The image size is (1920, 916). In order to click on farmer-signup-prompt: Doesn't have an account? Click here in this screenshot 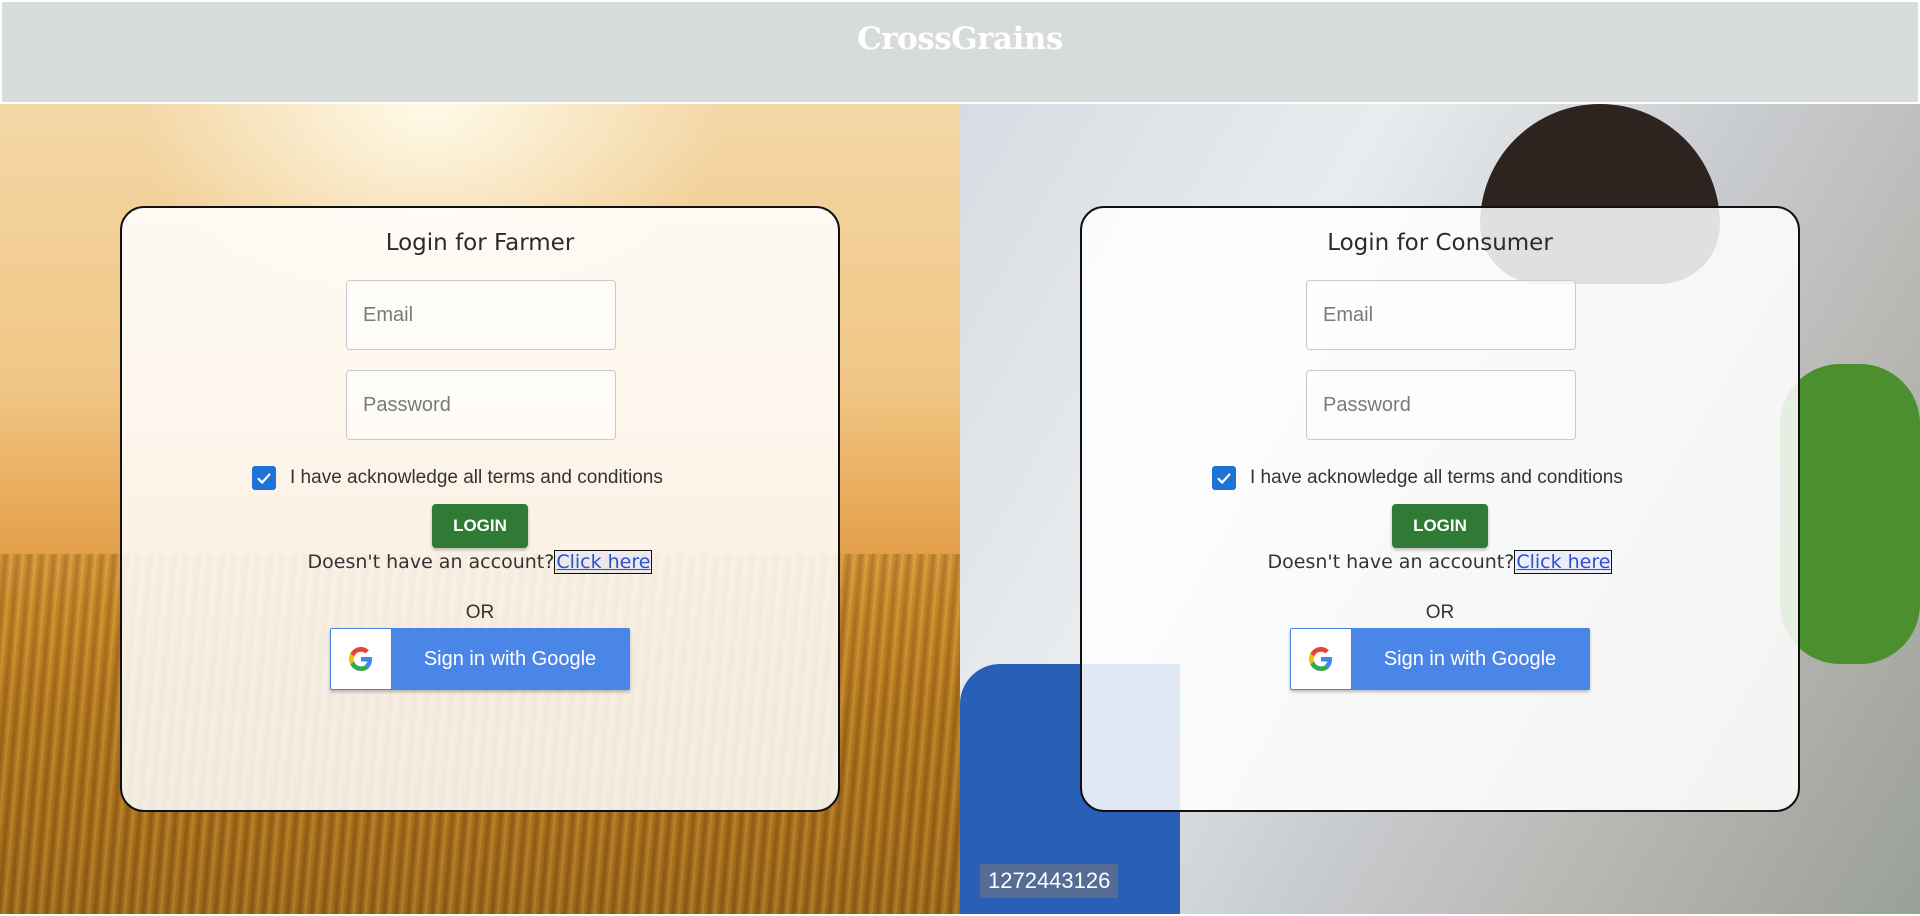, I will do `click(480, 562)`.